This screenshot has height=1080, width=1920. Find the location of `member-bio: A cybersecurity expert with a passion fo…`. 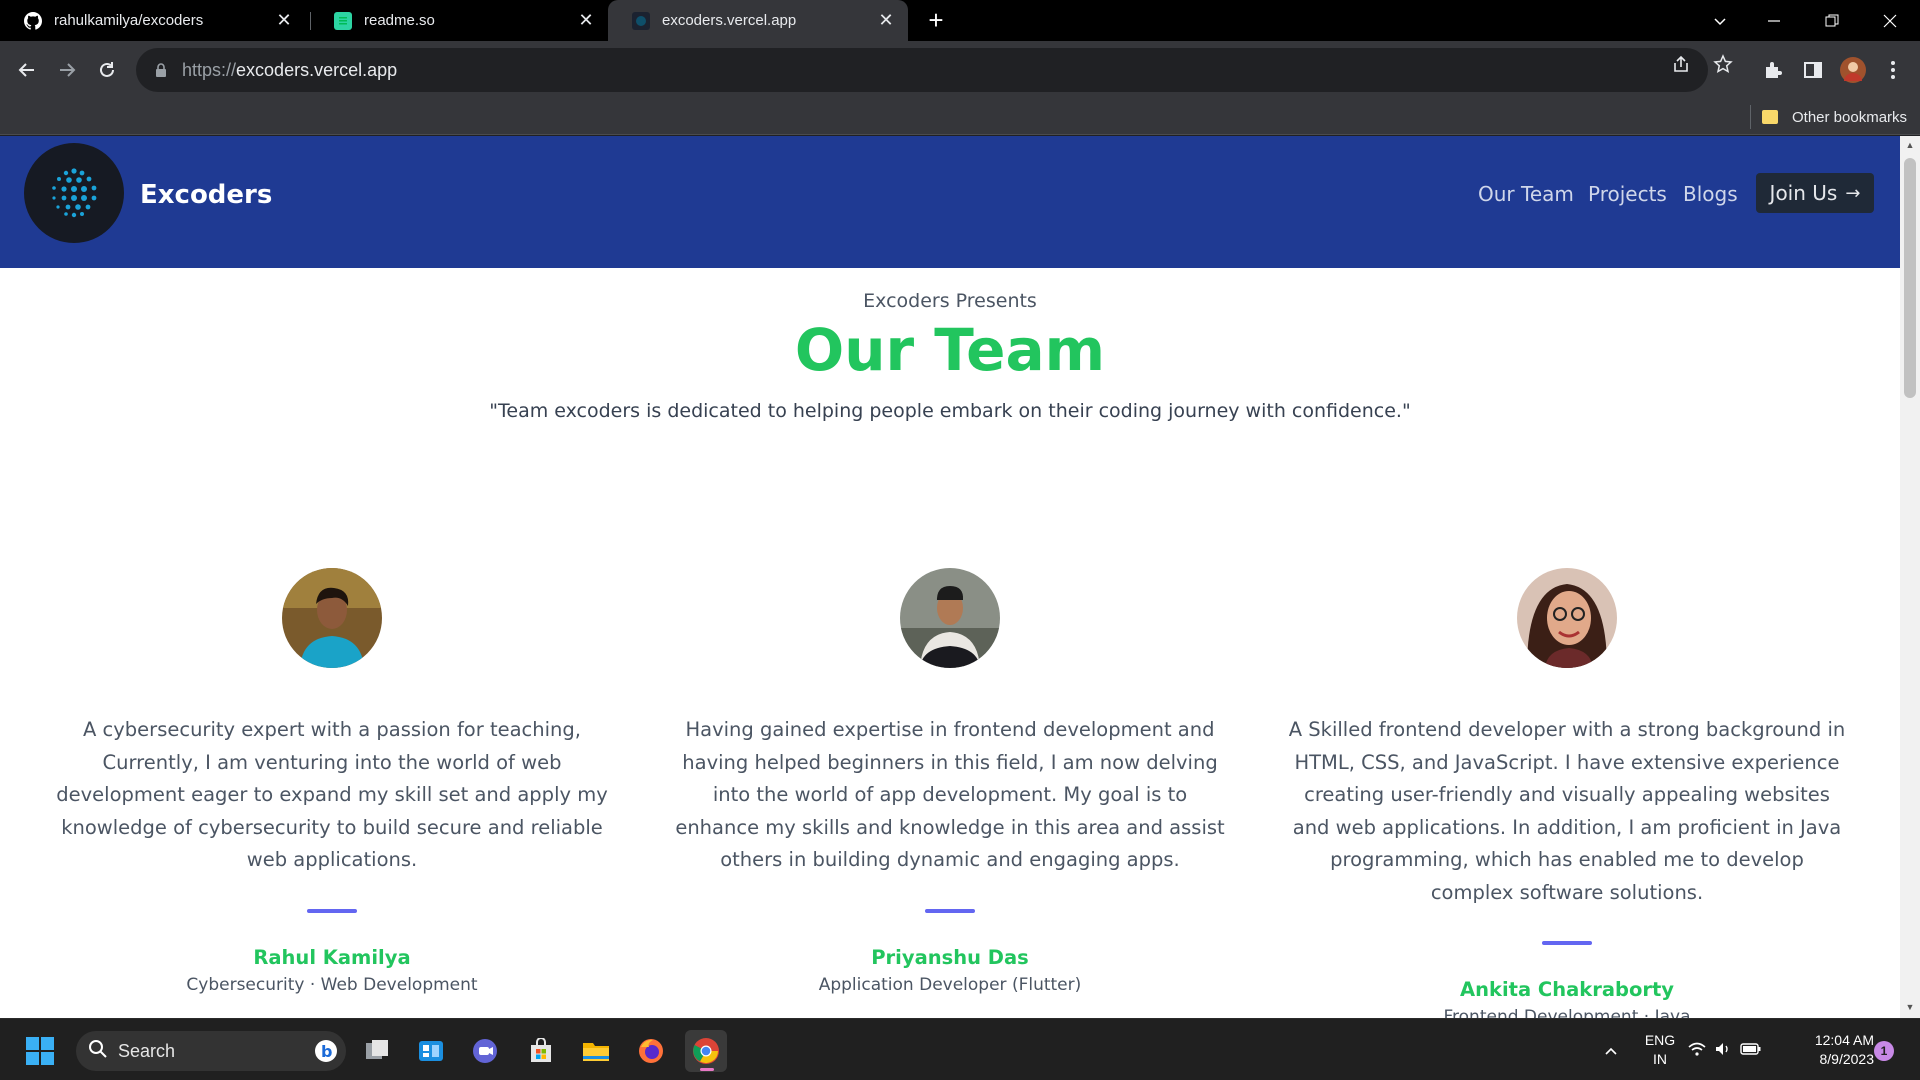

member-bio: A cybersecurity expert with a passion fo… is located at coordinates (332, 794).